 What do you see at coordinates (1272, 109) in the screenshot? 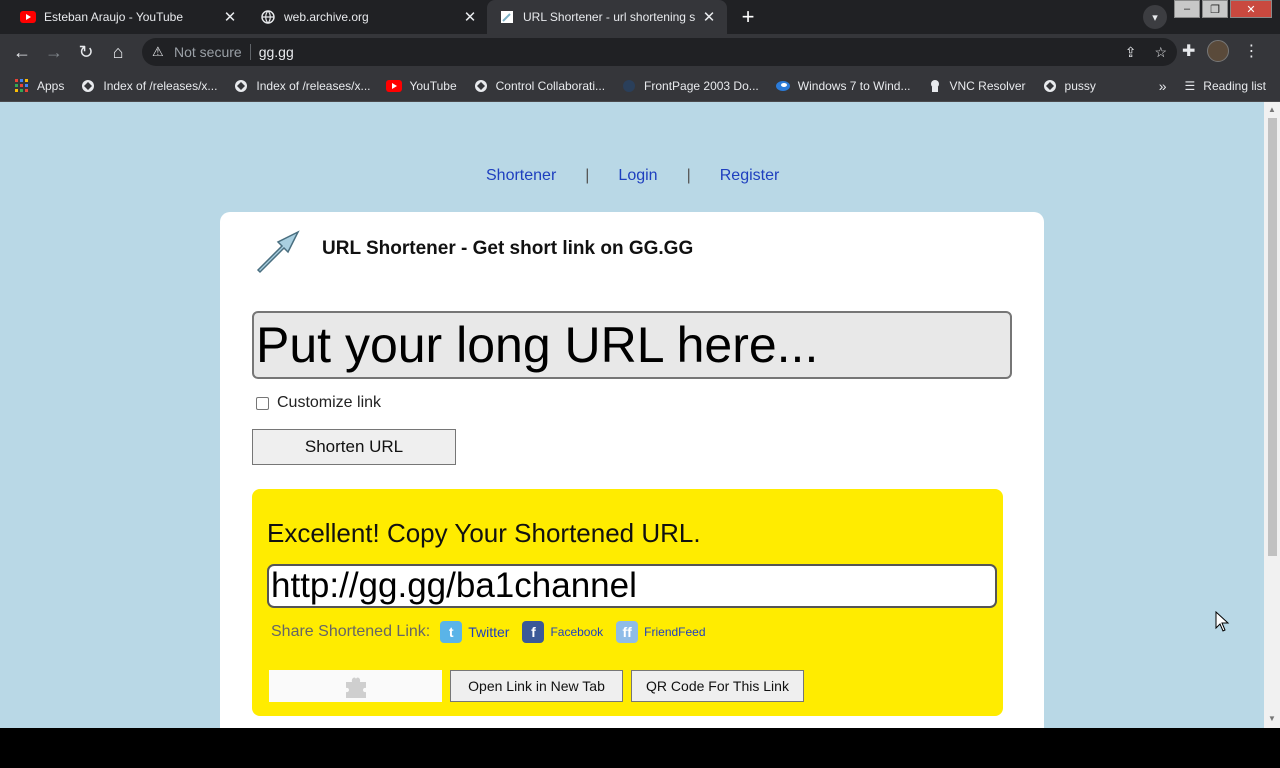
I see `scroll-up-icon: ▲` at bounding box center [1272, 109].